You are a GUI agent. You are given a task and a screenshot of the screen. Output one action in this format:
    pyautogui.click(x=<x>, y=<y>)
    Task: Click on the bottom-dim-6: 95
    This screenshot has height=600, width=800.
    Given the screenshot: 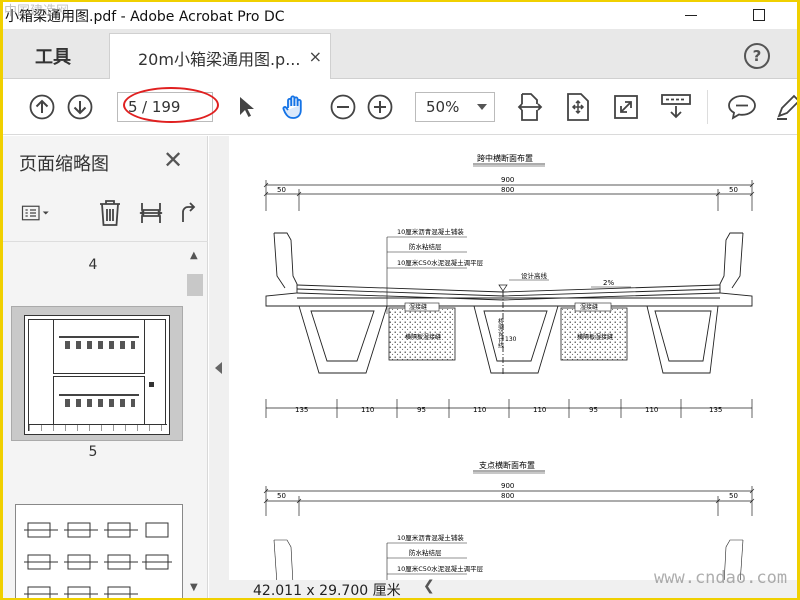 What is the action you would take?
    pyautogui.click(x=593, y=410)
    